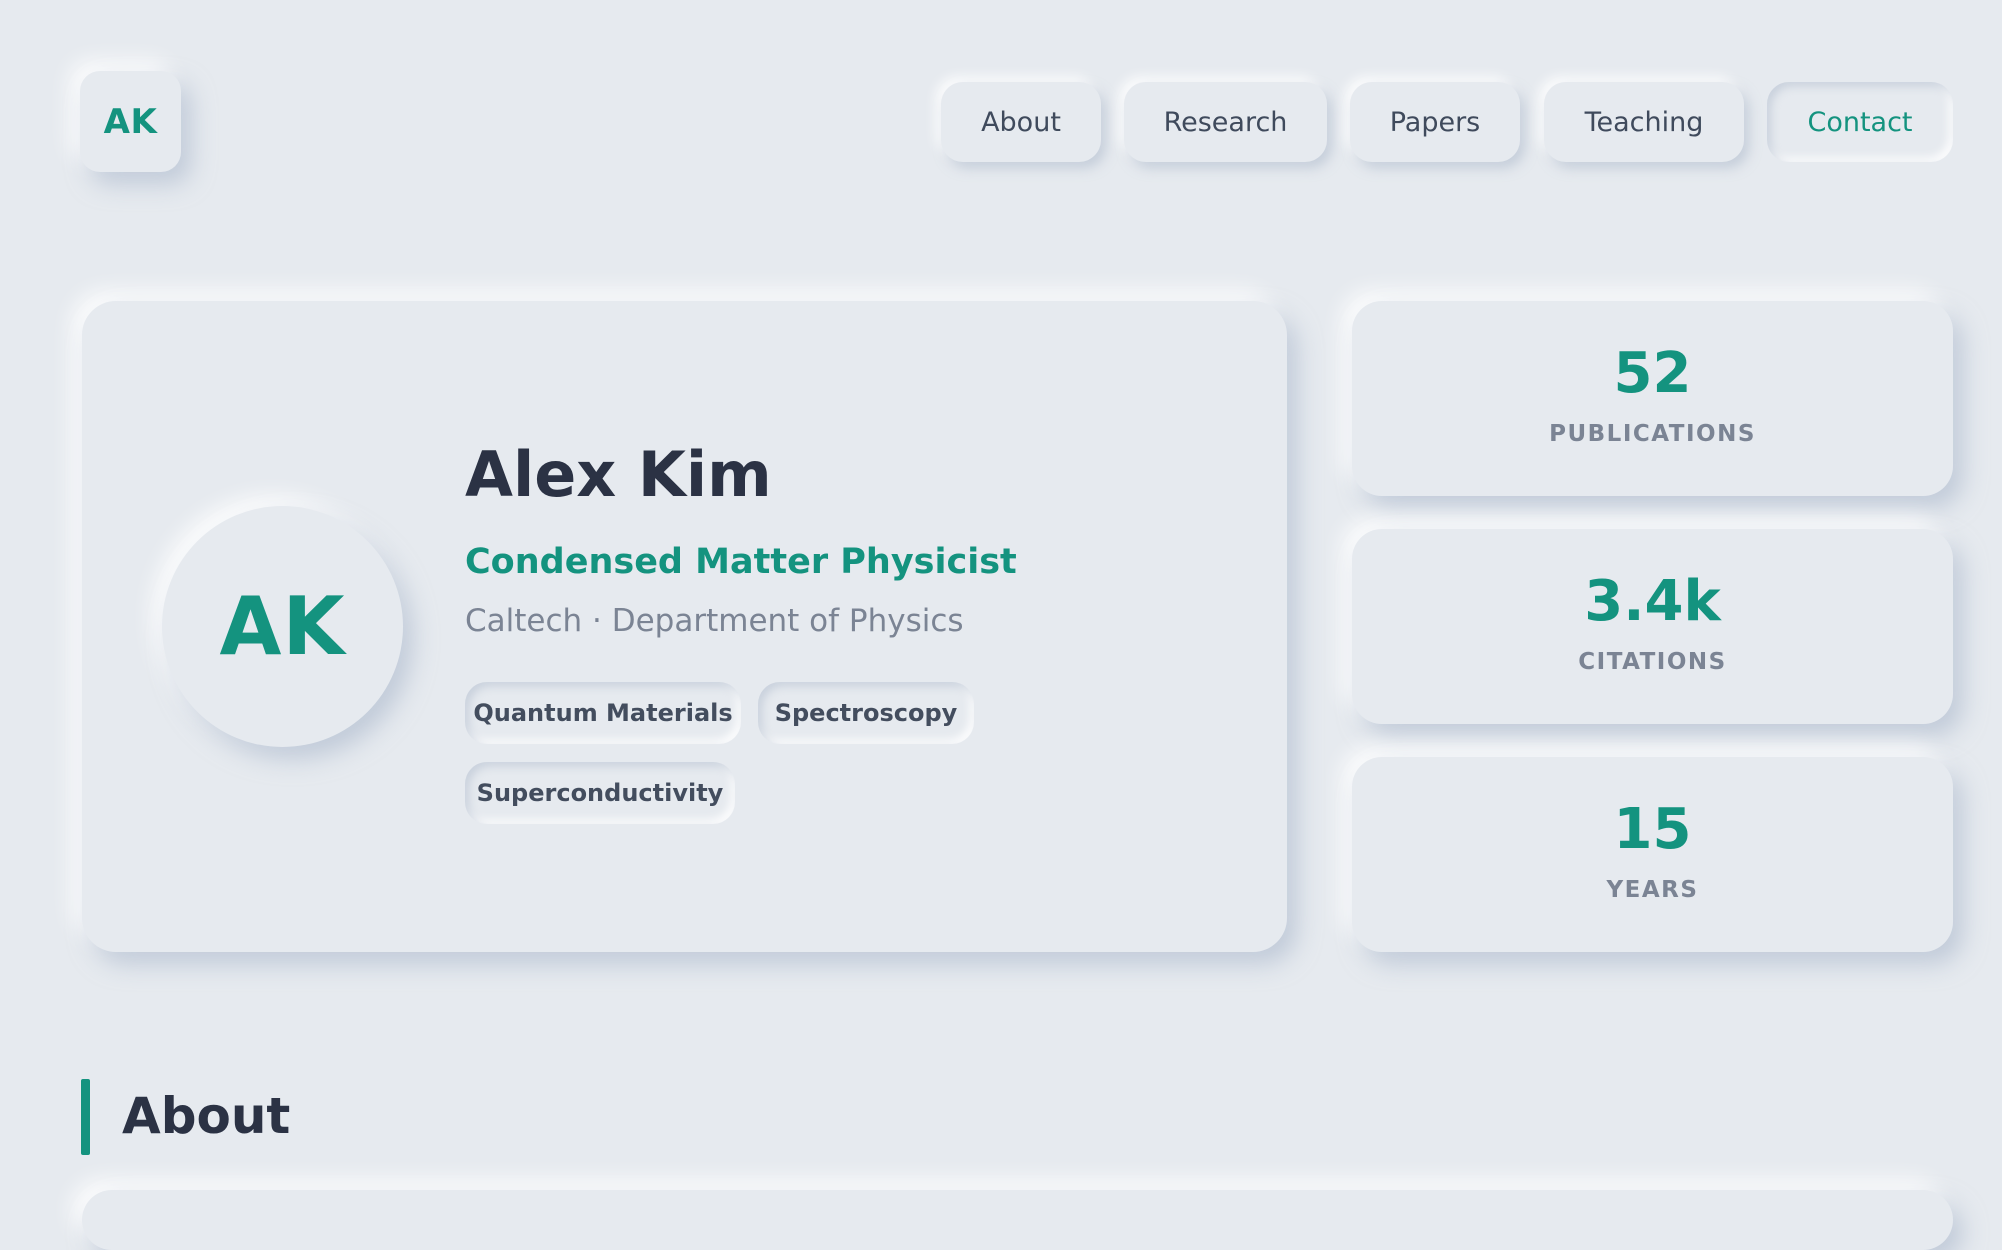 This screenshot has width=2002, height=1250. Describe the element at coordinates (1652, 373) in the screenshot. I see `stat-value: 52` at that location.